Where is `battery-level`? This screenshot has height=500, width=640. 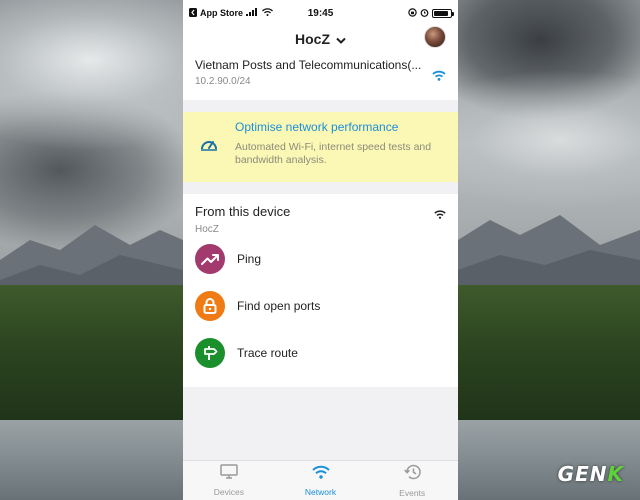
battery-level is located at coordinates (441, 13).